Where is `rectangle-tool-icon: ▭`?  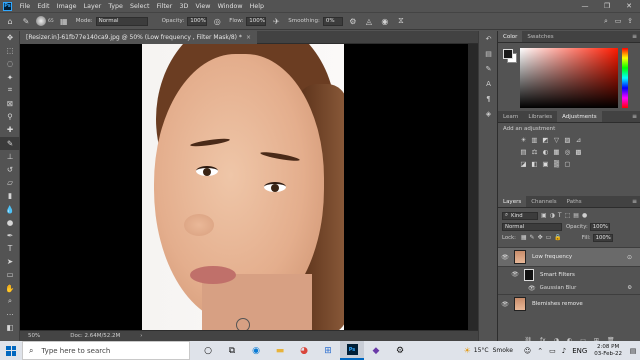
rectangle-tool-icon: ▭ is located at coordinates (10, 274).